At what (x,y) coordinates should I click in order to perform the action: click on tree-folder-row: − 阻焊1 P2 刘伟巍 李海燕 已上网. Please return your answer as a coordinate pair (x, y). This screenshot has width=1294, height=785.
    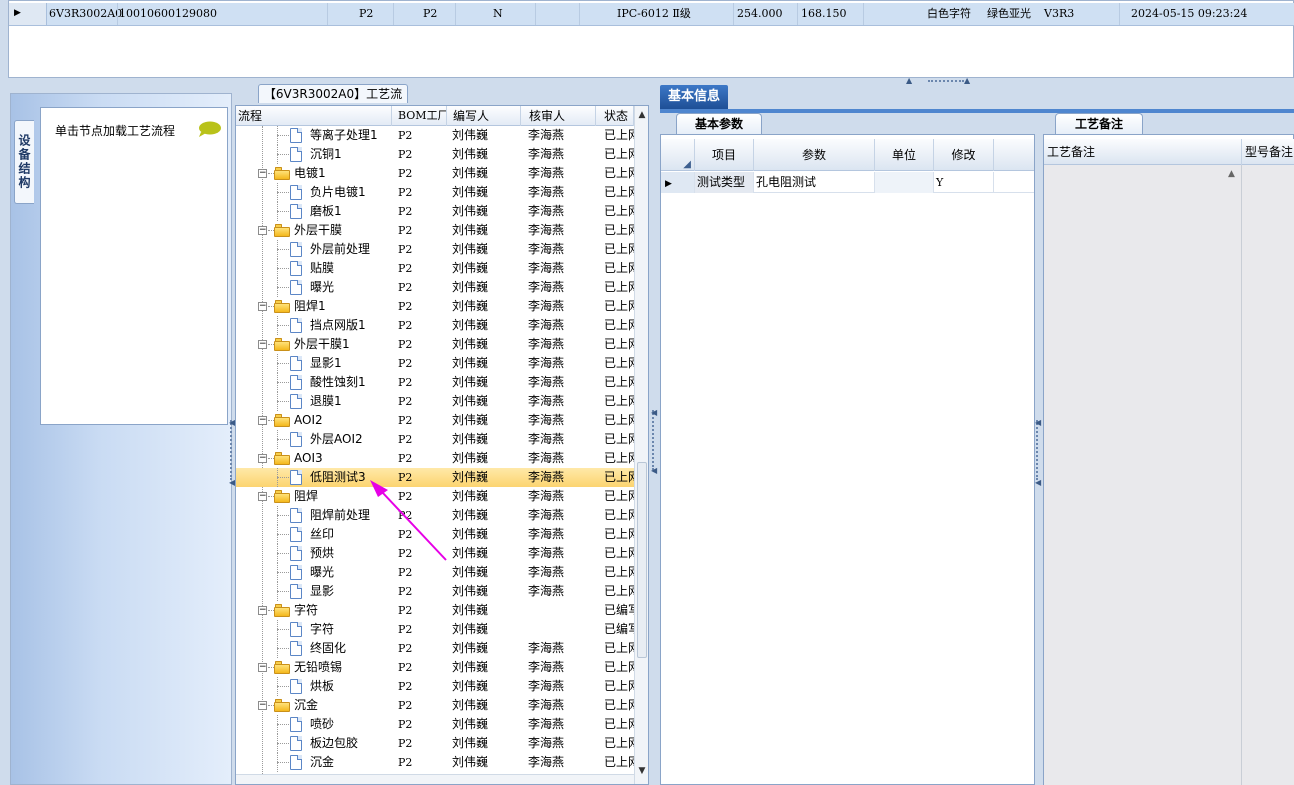
    Looking at the image, I should click on (435, 306).